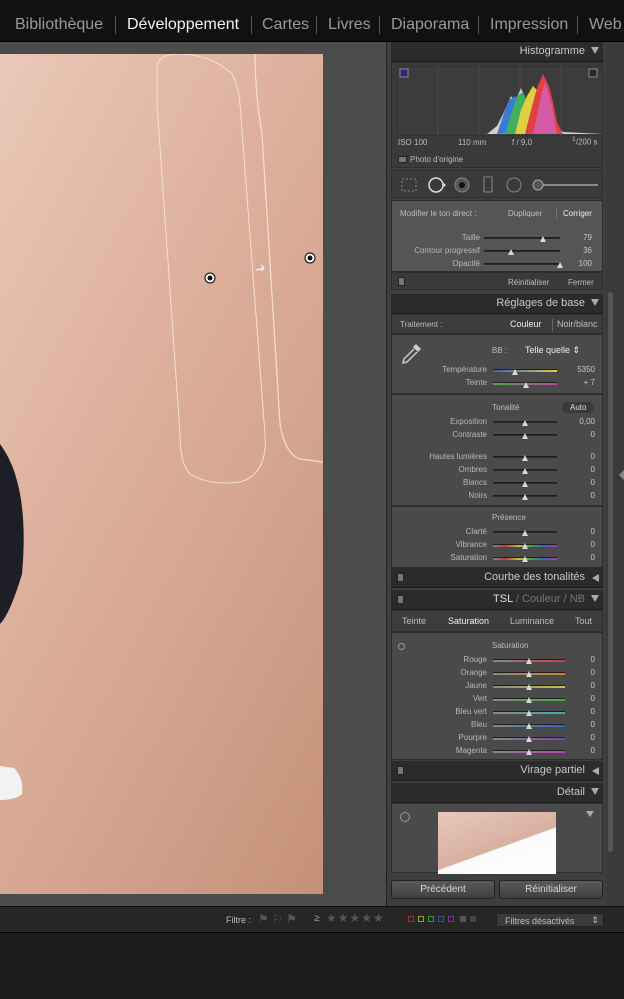  What do you see at coordinates (552, 770) in the screenshot?
I see `split-toning-title: Virage partiel` at bounding box center [552, 770].